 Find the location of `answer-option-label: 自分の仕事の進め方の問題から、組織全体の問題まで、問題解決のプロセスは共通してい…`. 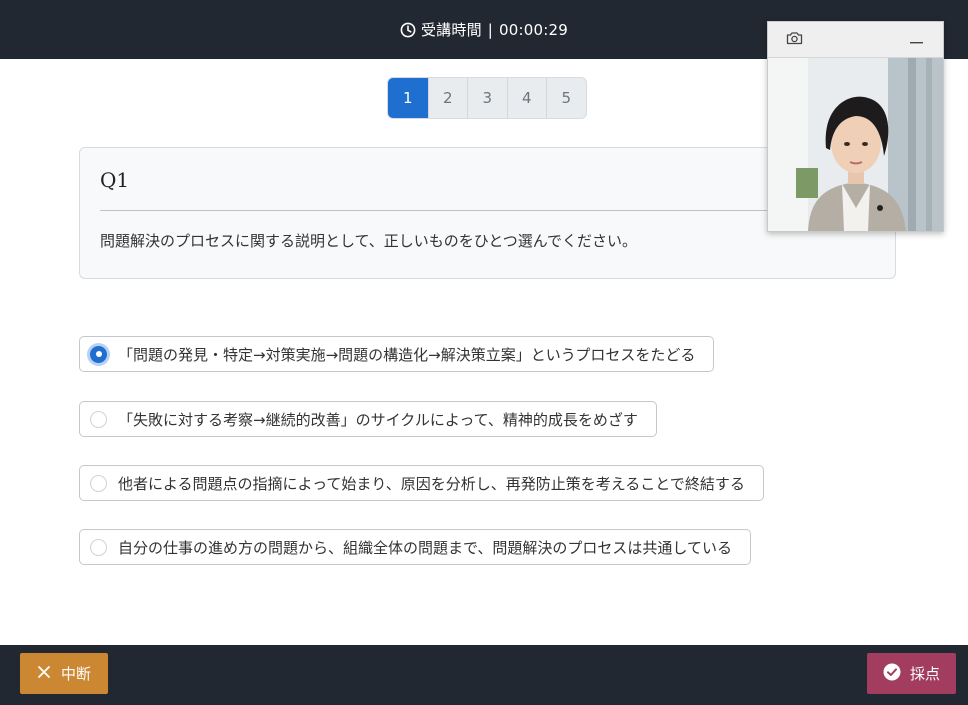

answer-option-label: 自分の仕事の進め方の問題から、組織全体の問題まで、問題解決のプロセスは共通してい… is located at coordinates (425, 547).